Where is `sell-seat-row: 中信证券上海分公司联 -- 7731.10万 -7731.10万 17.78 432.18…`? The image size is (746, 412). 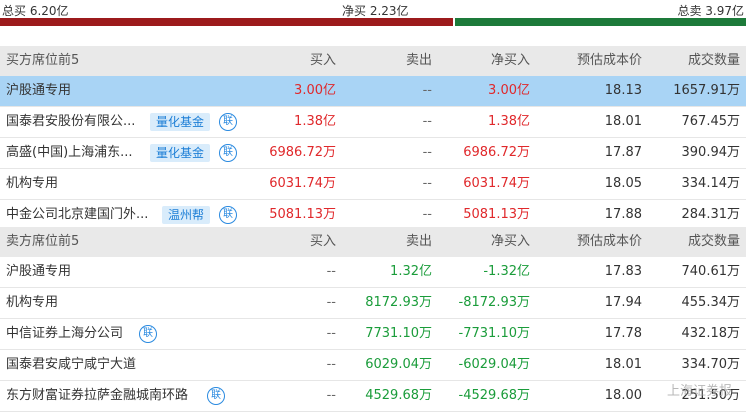
sell-seat-row: 中信证券上海分公司联 -- 7731.10万 -7731.10万 17.78 432.18… is located at coordinates (373, 334).